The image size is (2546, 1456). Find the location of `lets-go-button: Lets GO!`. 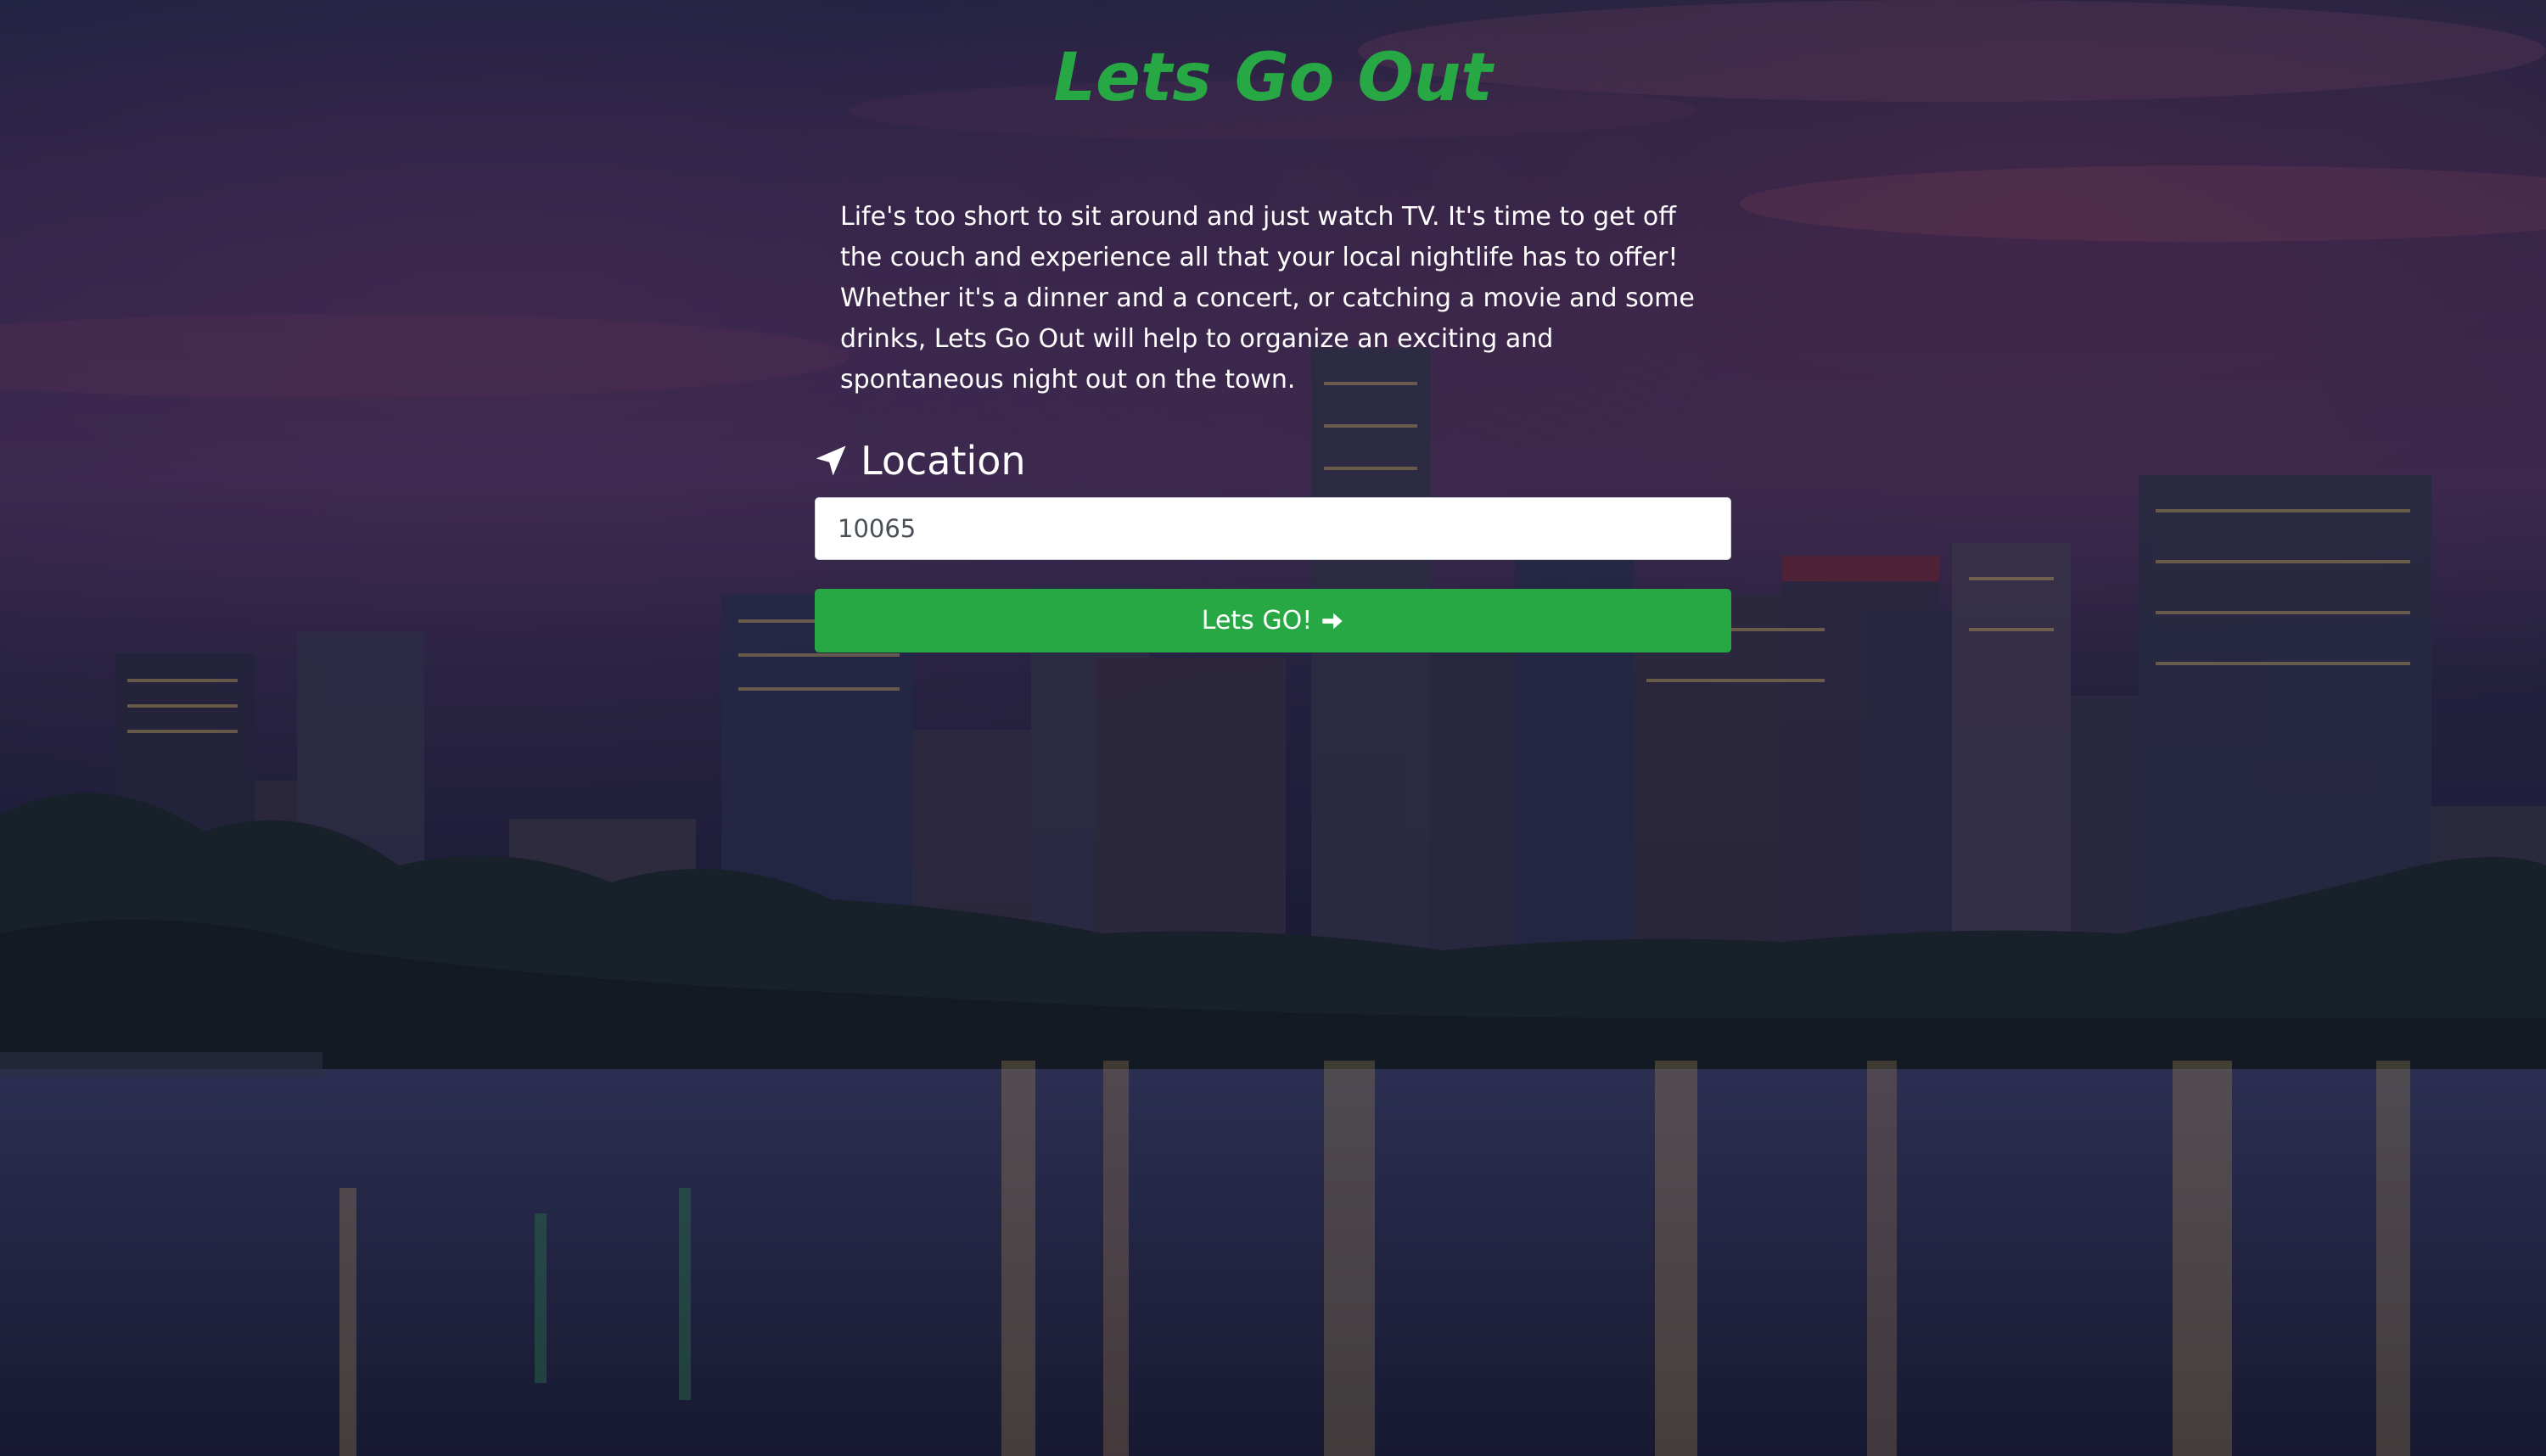

lets-go-button: Lets GO! is located at coordinates (1273, 620).